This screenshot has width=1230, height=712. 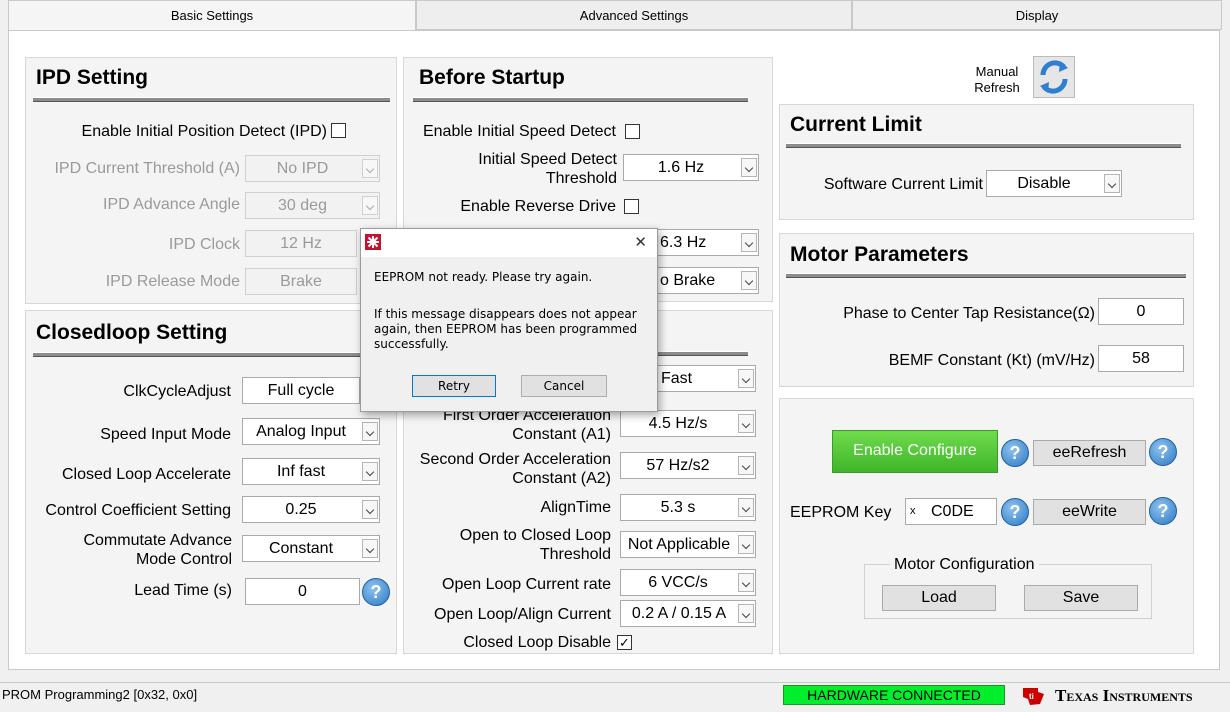 I want to click on commutate-advance-value: Constant, so click(x=301, y=548).